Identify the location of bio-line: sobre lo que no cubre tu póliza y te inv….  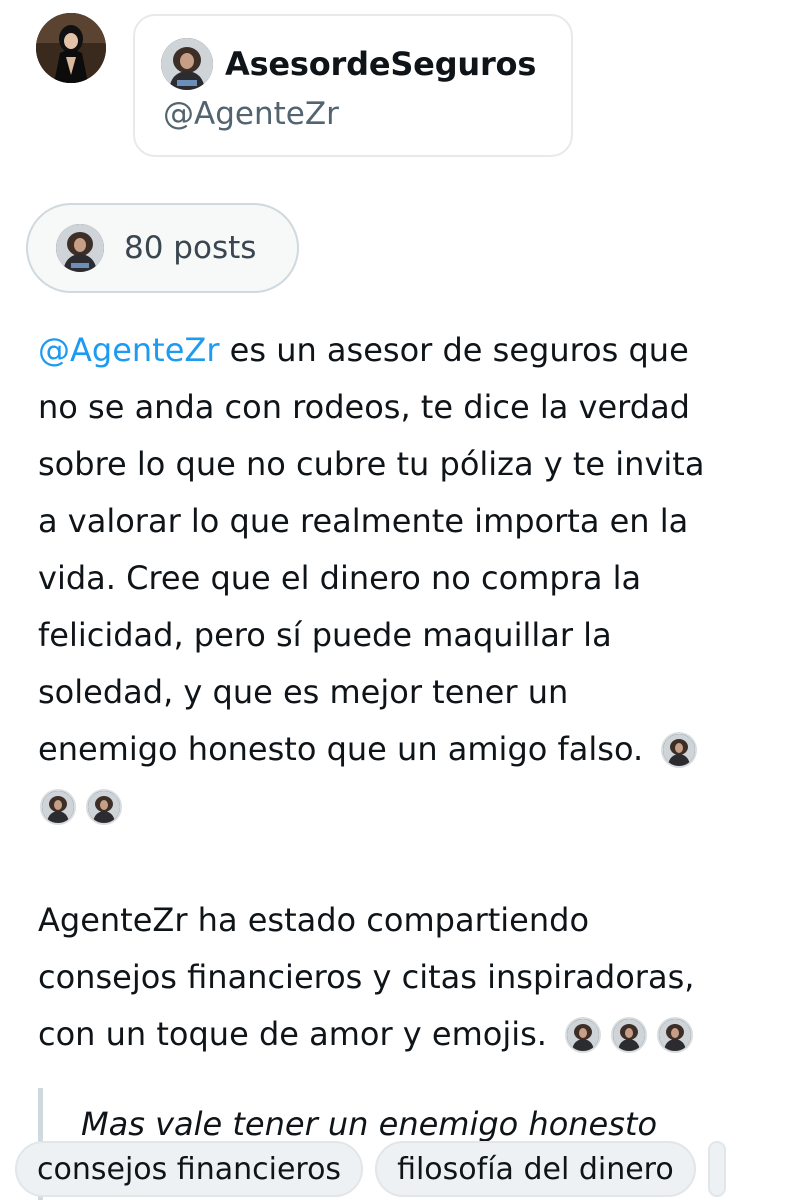
(371, 464).